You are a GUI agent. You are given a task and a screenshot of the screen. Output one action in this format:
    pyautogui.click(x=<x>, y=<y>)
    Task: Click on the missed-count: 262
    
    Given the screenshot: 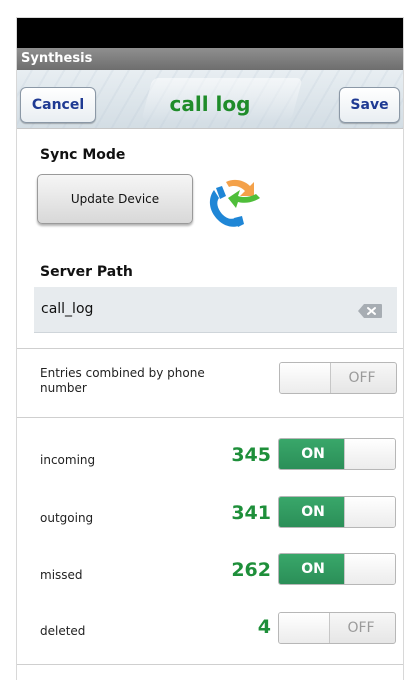 What is the action you would take?
    pyautogui.click(x=251, y=570)
    